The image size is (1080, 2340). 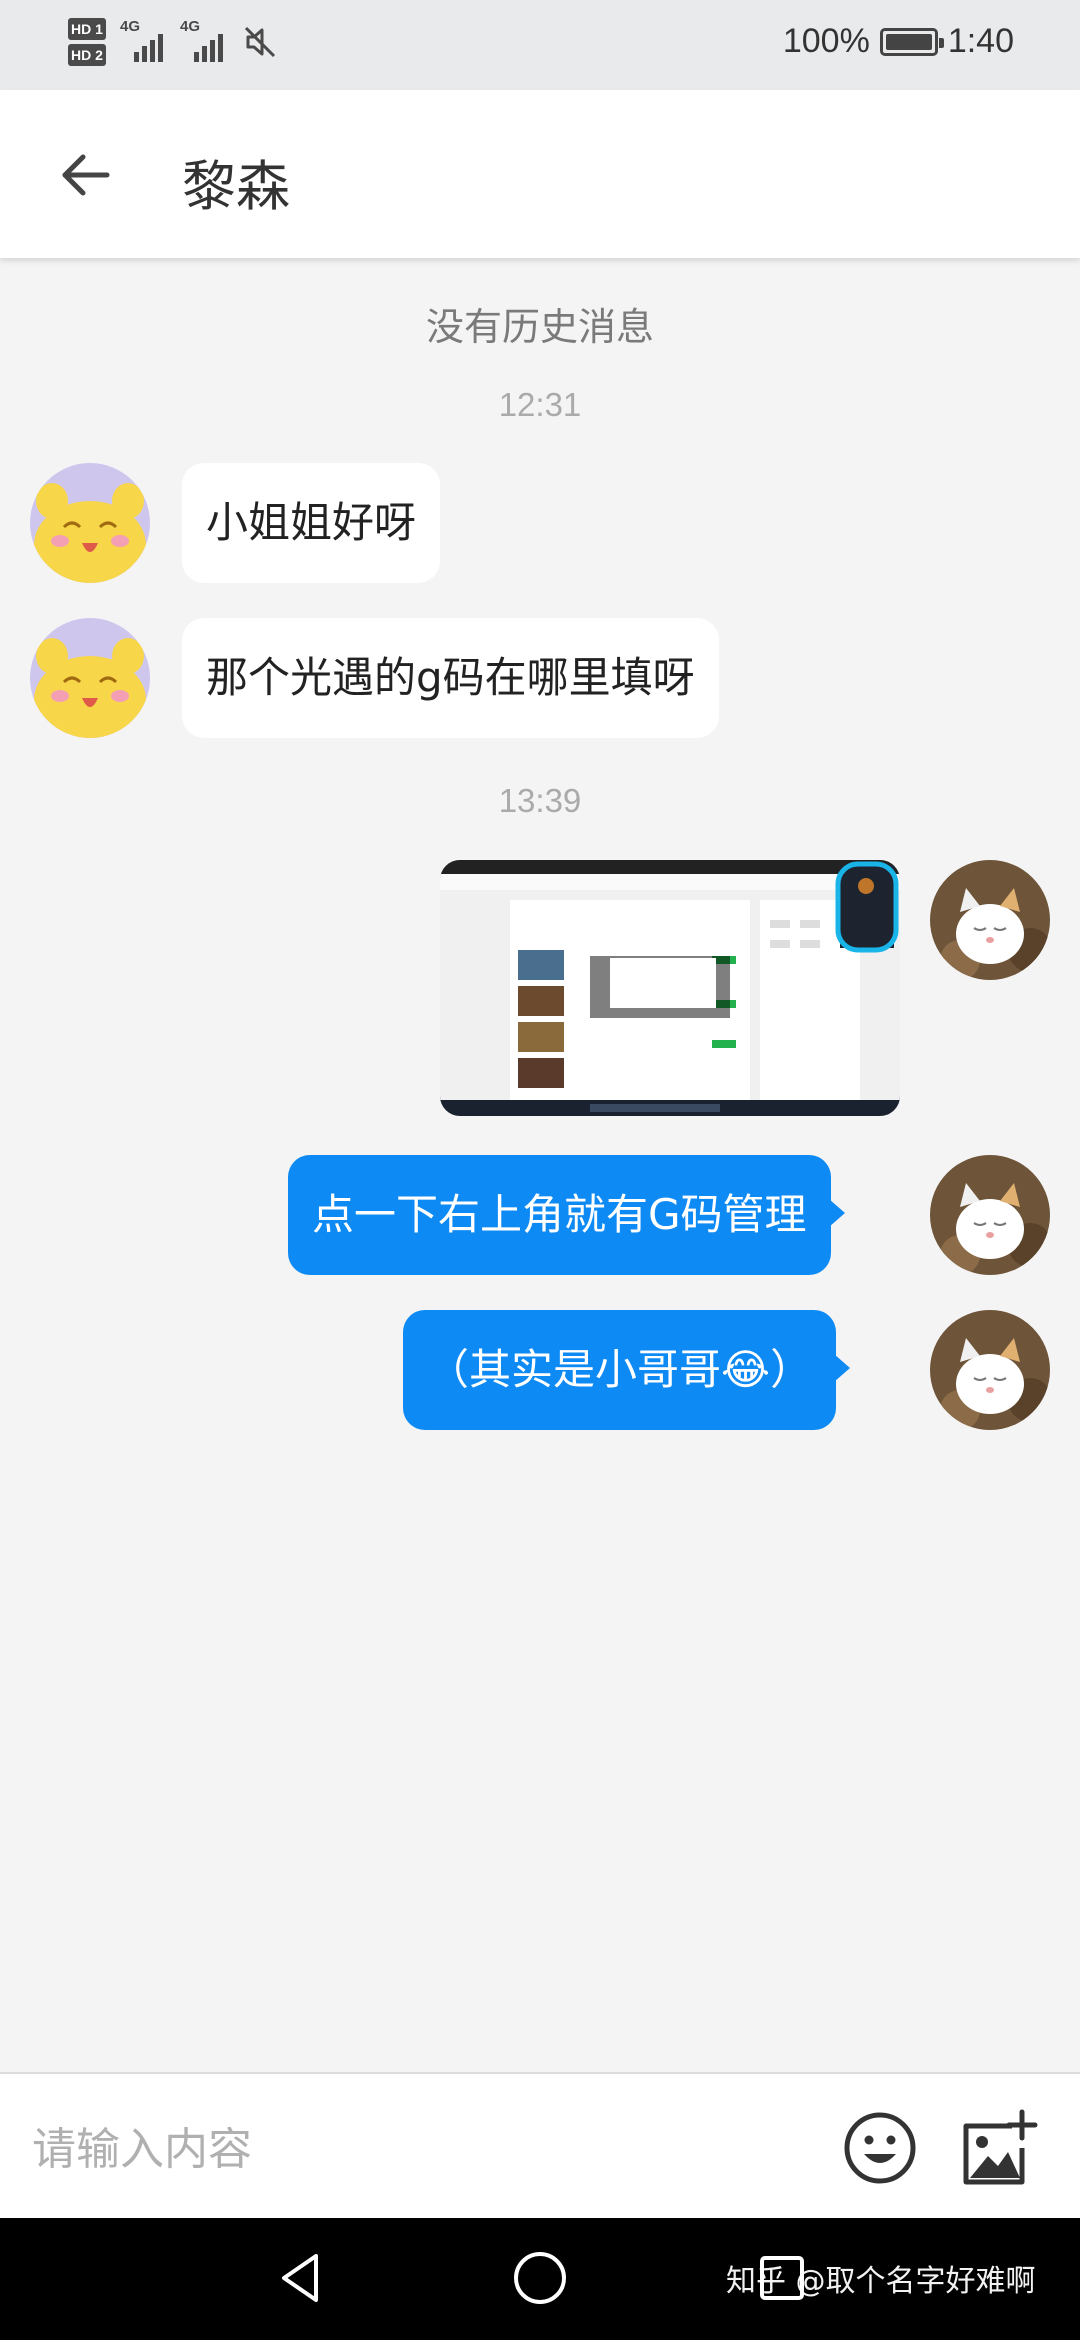 What do you see at coordinates (174, 42) in the screenshot?
I see `status-left: HD 1 HD 2 4G 4G` at bounding box center [174, 42].